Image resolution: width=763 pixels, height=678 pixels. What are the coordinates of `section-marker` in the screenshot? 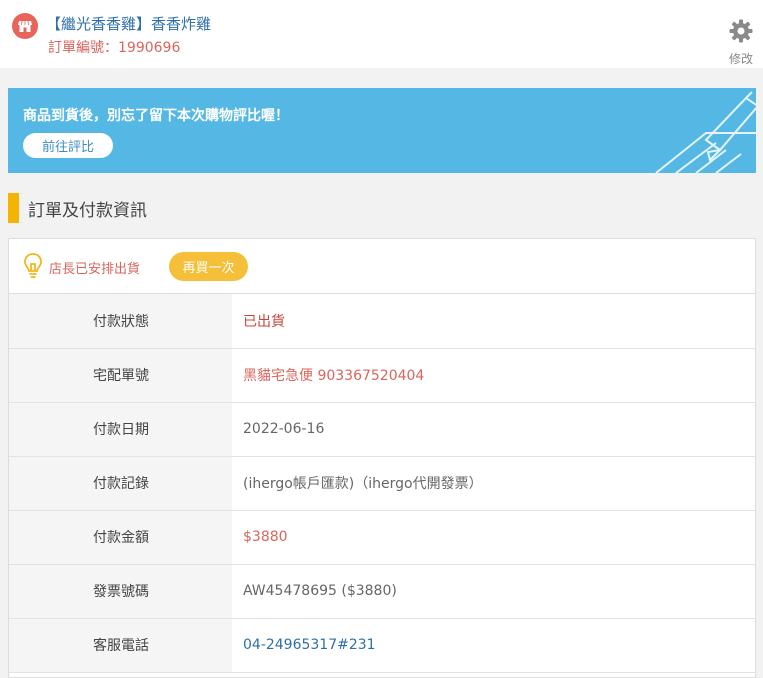 It's located at (13, 208).